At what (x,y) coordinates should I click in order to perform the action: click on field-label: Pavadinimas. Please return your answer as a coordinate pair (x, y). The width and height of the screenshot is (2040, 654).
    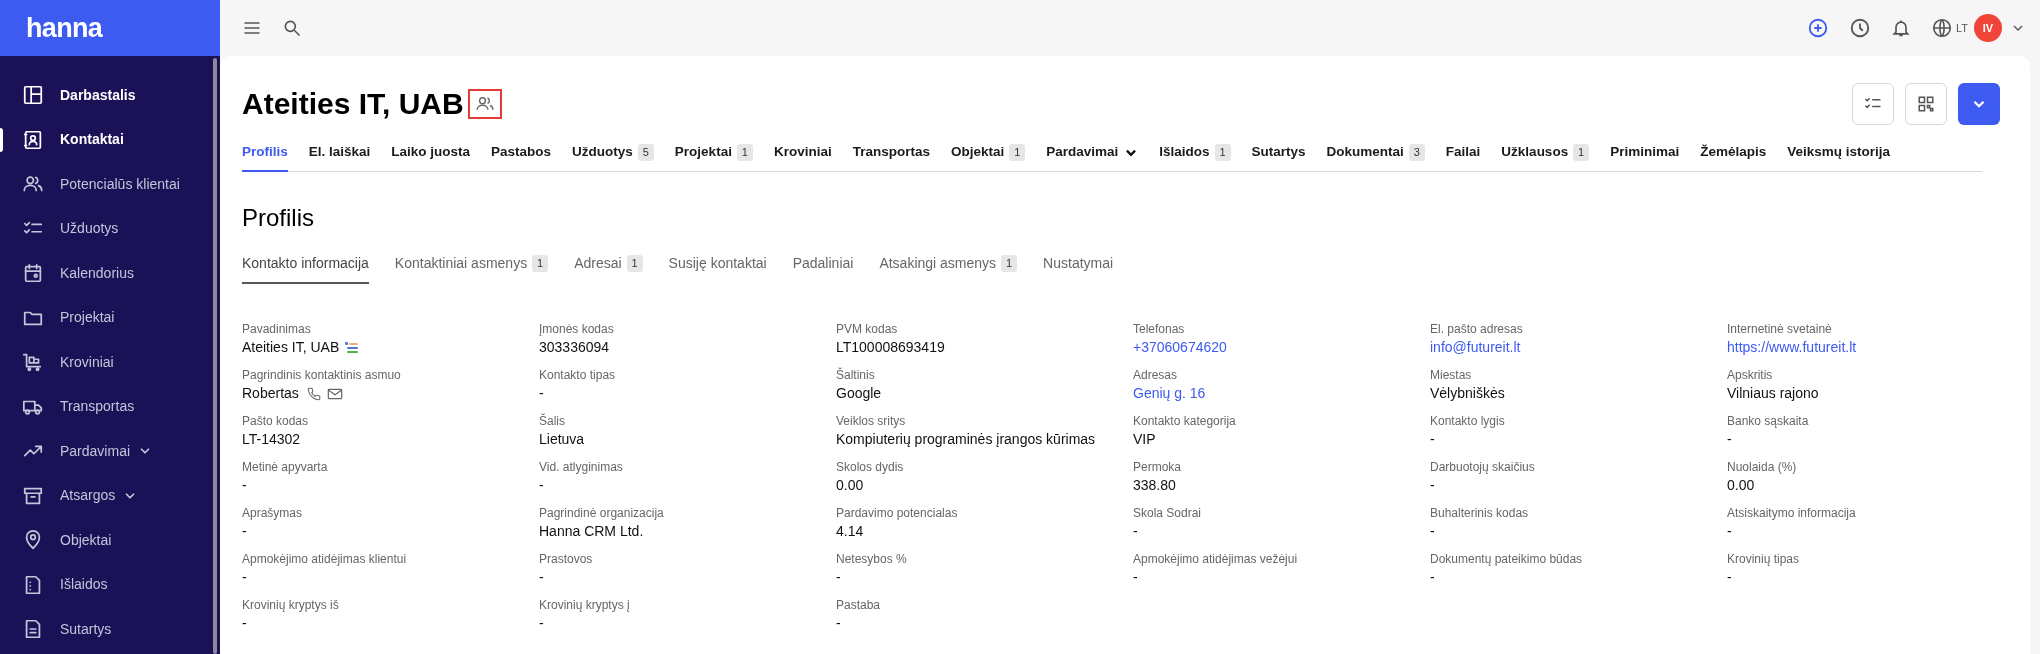
    Looking at the image, I should click on (277, 329).